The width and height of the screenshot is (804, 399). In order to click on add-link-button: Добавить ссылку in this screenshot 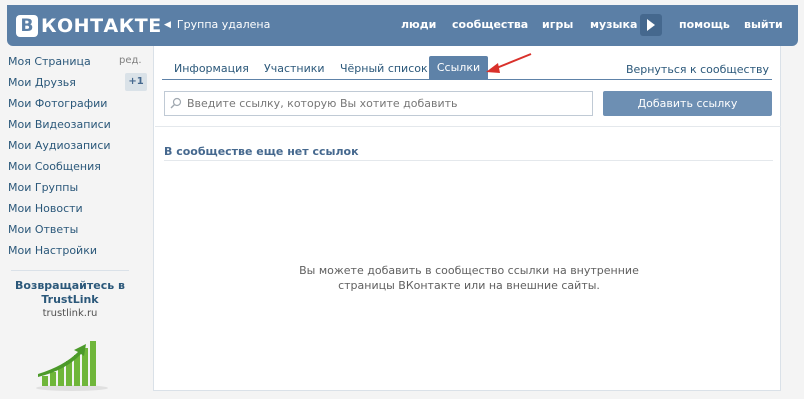, I will do `click(687, 103)`.